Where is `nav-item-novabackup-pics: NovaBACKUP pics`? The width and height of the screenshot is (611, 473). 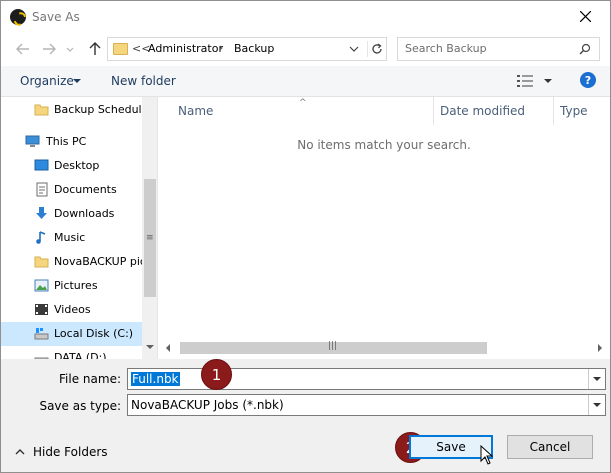 nav-item-novabackup-pics: NovaBACKUP pics is located at coordinates (76, 262).